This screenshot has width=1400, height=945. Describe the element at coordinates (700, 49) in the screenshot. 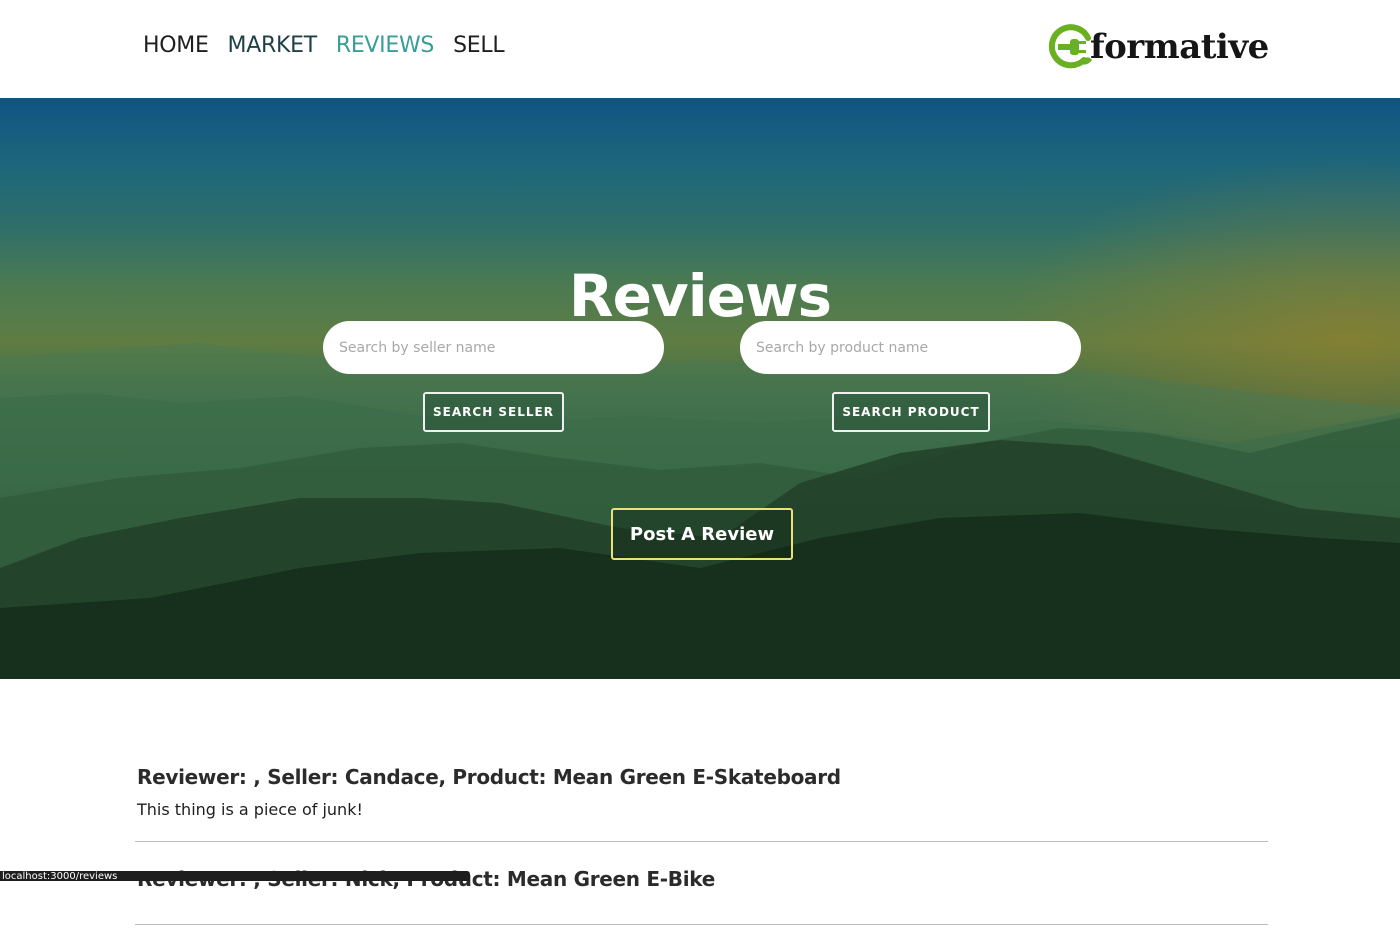

I see `navbar: HOME MARKET REVIEWS SELL formative` at that location.